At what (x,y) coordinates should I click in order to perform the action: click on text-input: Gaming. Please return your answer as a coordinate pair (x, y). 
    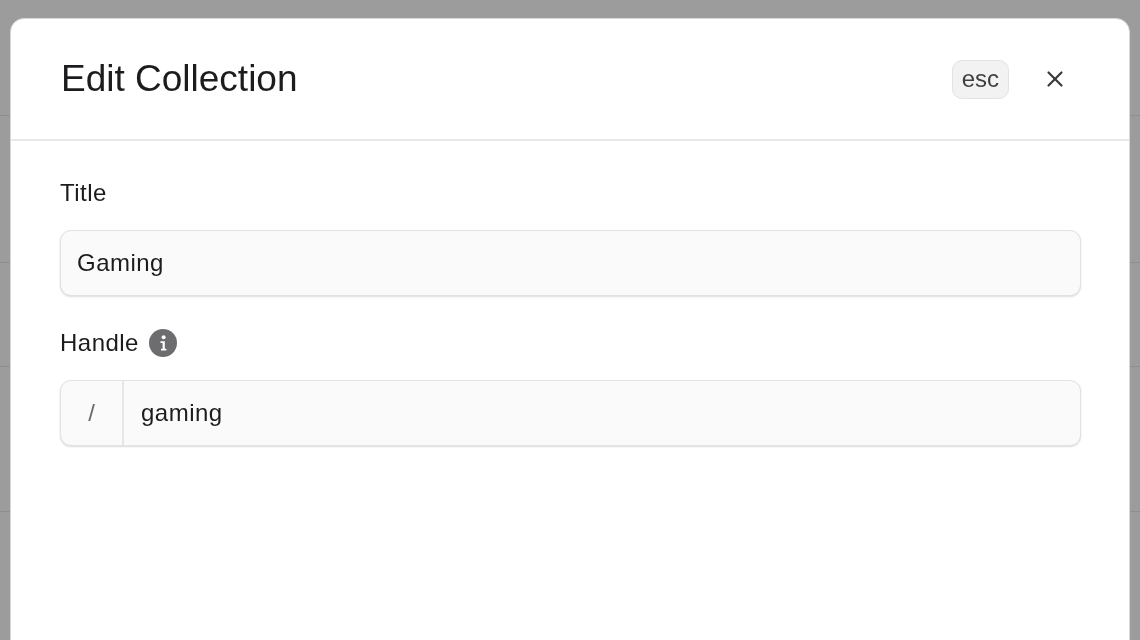
    Looking at the image, I should click on (570, 263).